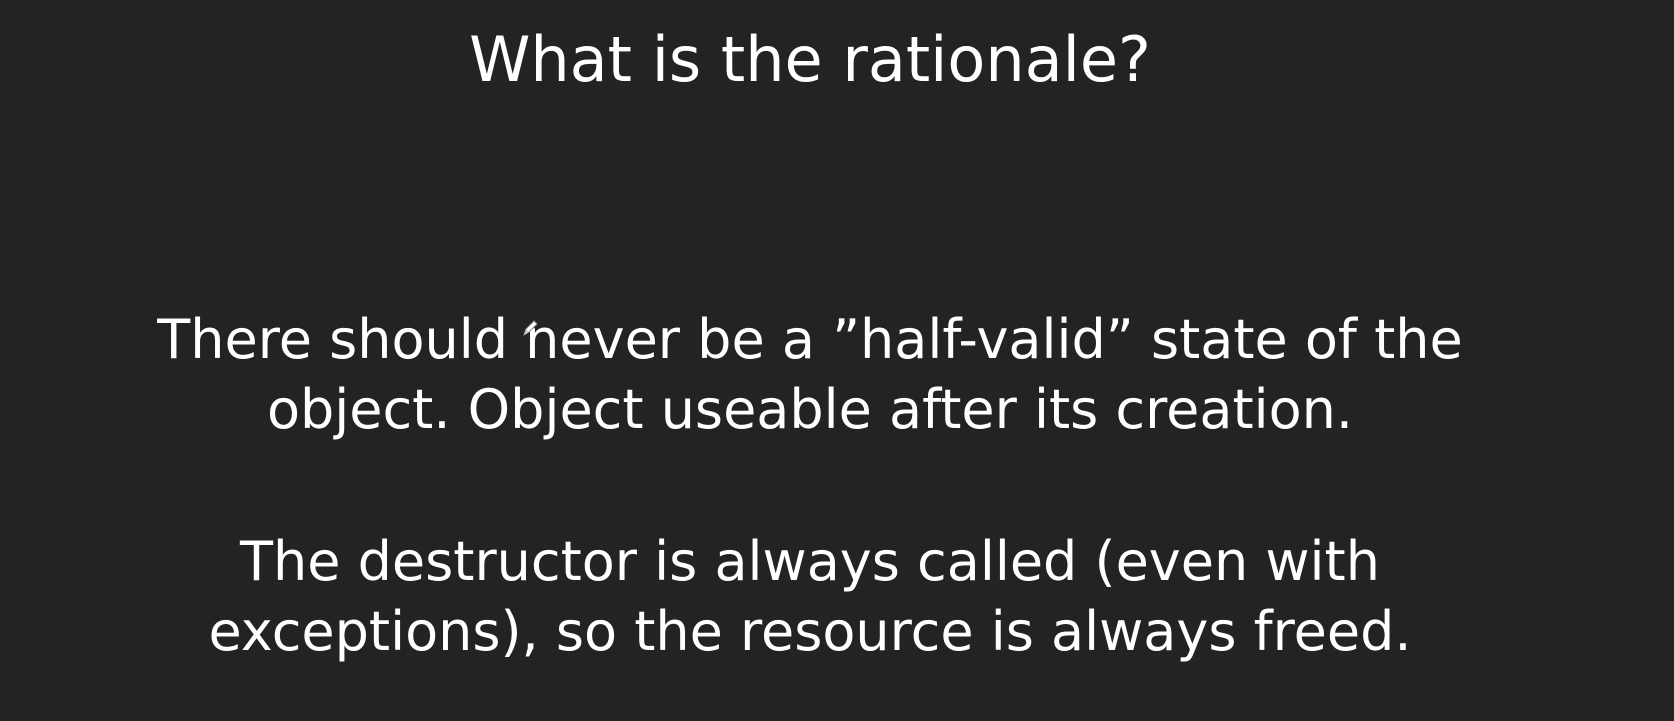  I want to click on pen-cursor-icon, so click(530, 328).